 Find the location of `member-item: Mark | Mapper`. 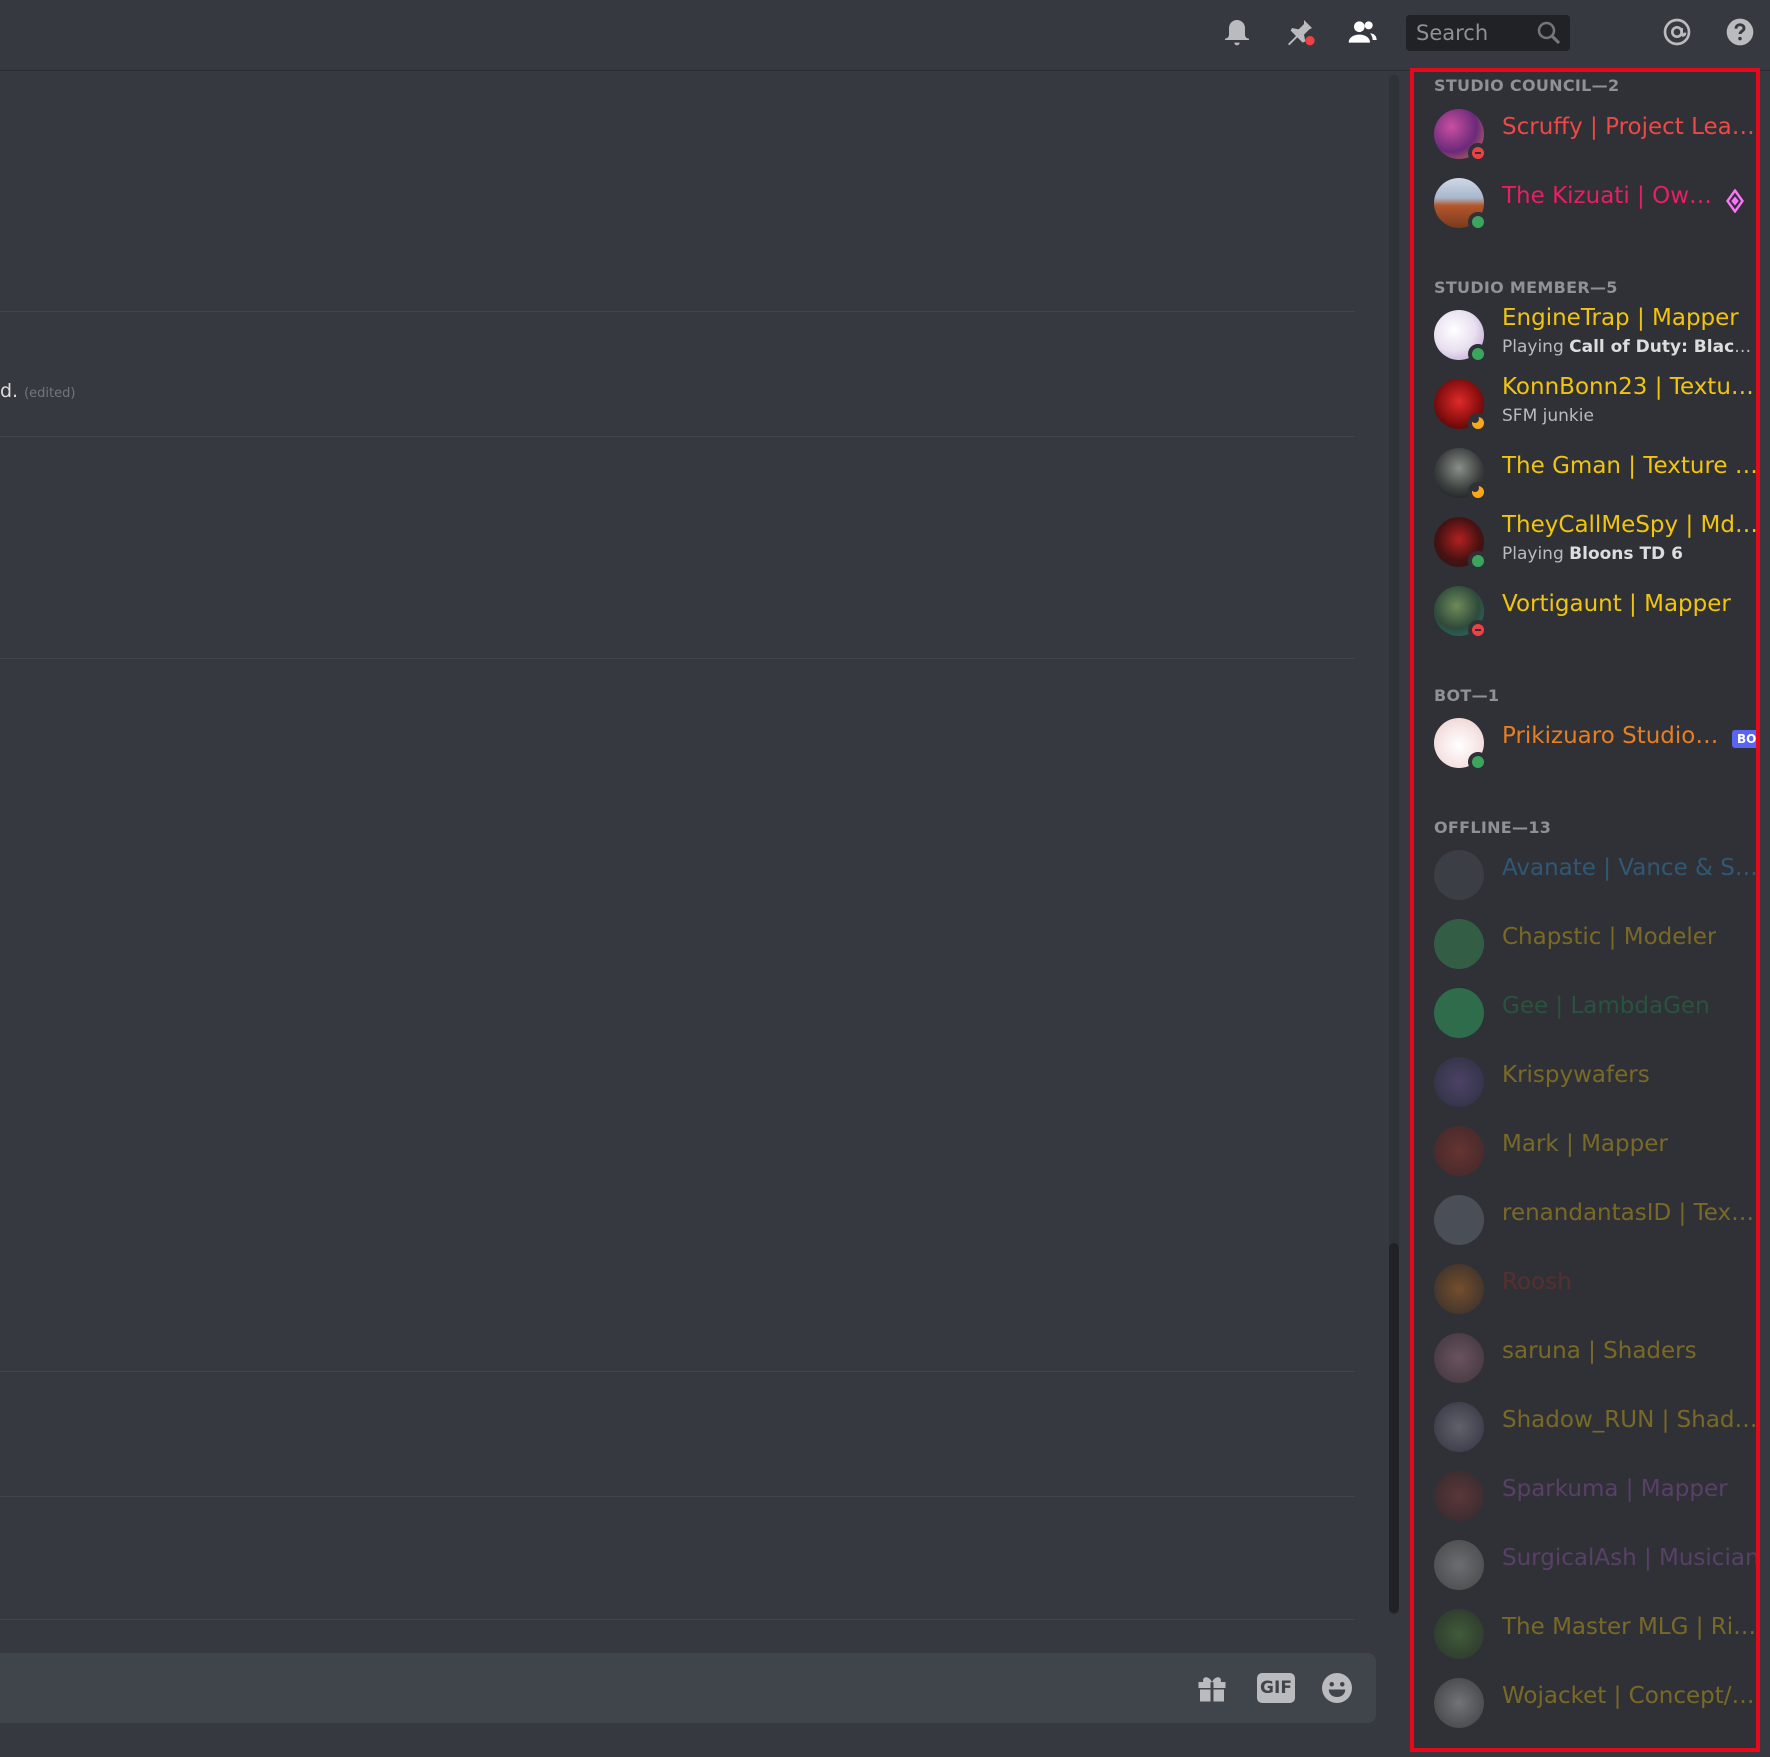

member-item: Mark | Mapper is located at coordinates (1595, 1151).